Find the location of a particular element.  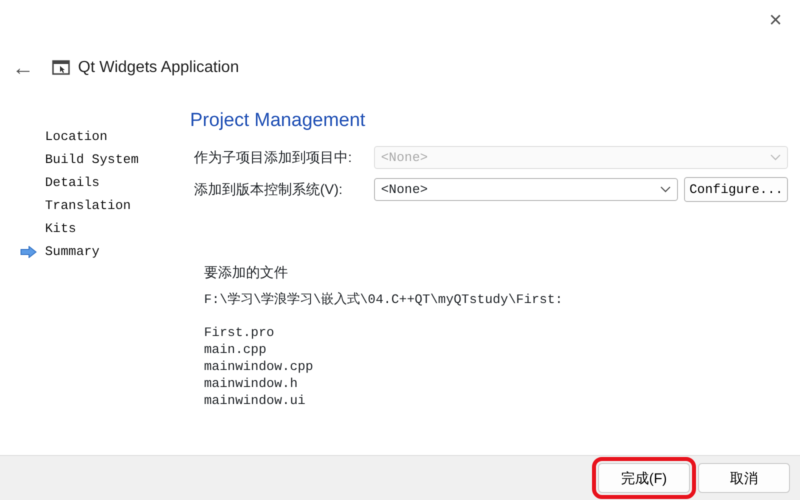

back-button: ← is located at coordinates (23, 67).